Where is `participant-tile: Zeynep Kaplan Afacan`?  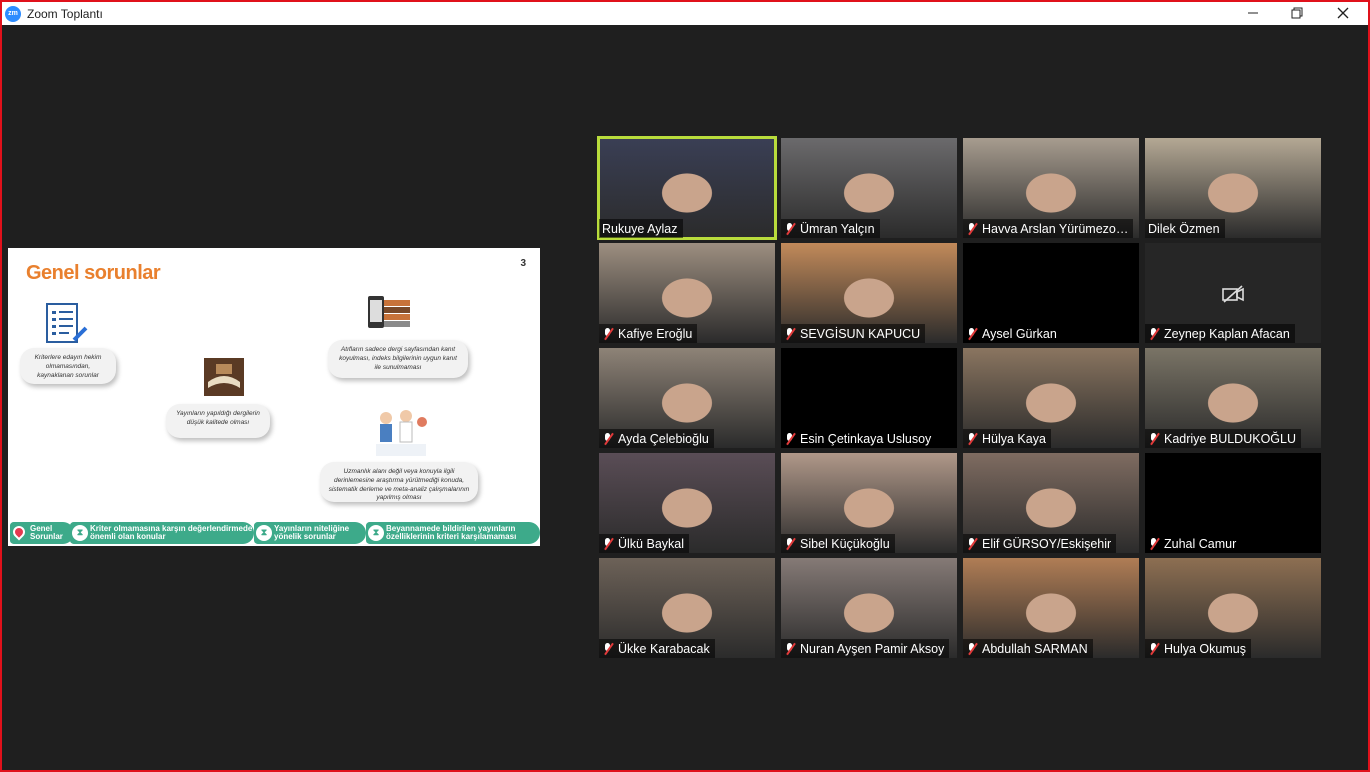 participant-tile: Zeynep Kaplan Afacan is located at coordinates (1233, 293).